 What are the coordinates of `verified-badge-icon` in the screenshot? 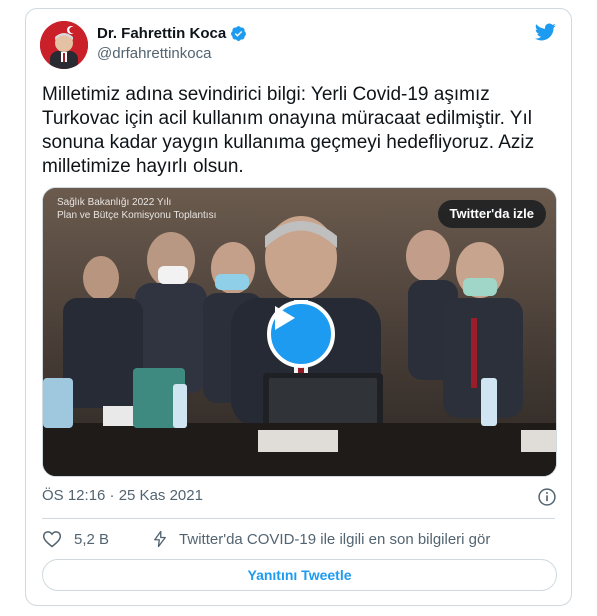 It's located at (239, 33).